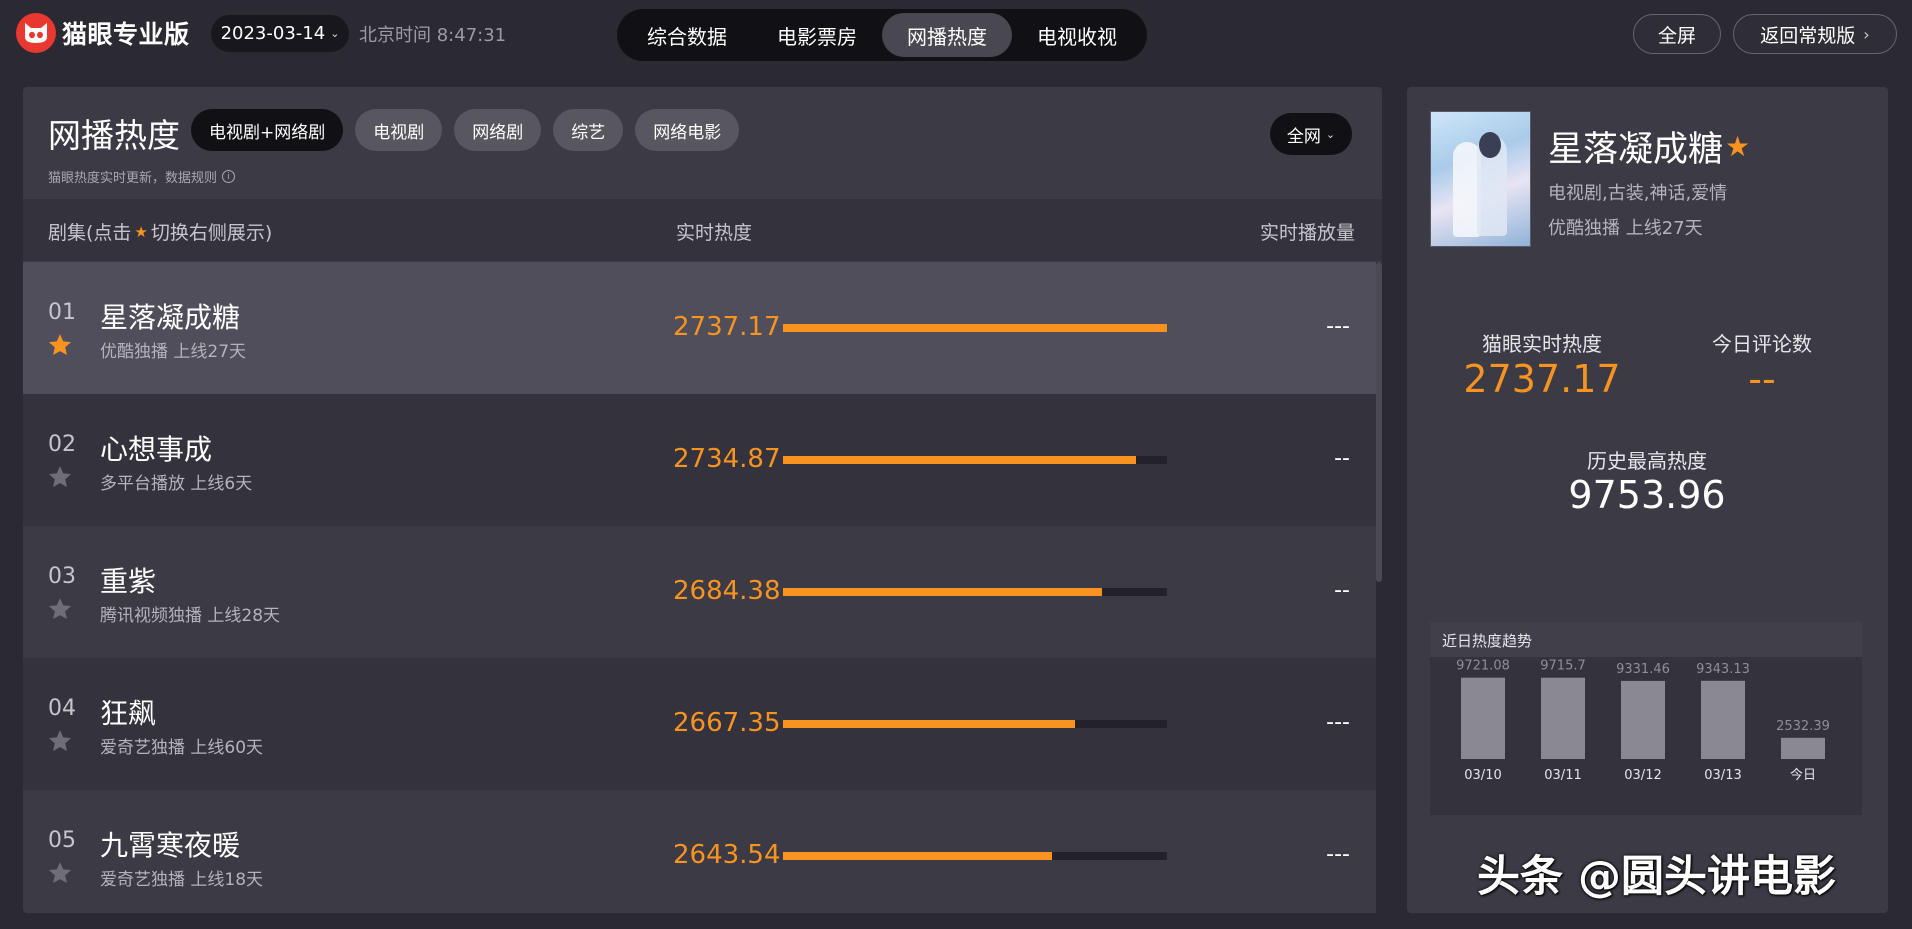  Describe the element at coordinates (36, 33) in the screenshot. I see `cat-eye-logo-icon` at that location.